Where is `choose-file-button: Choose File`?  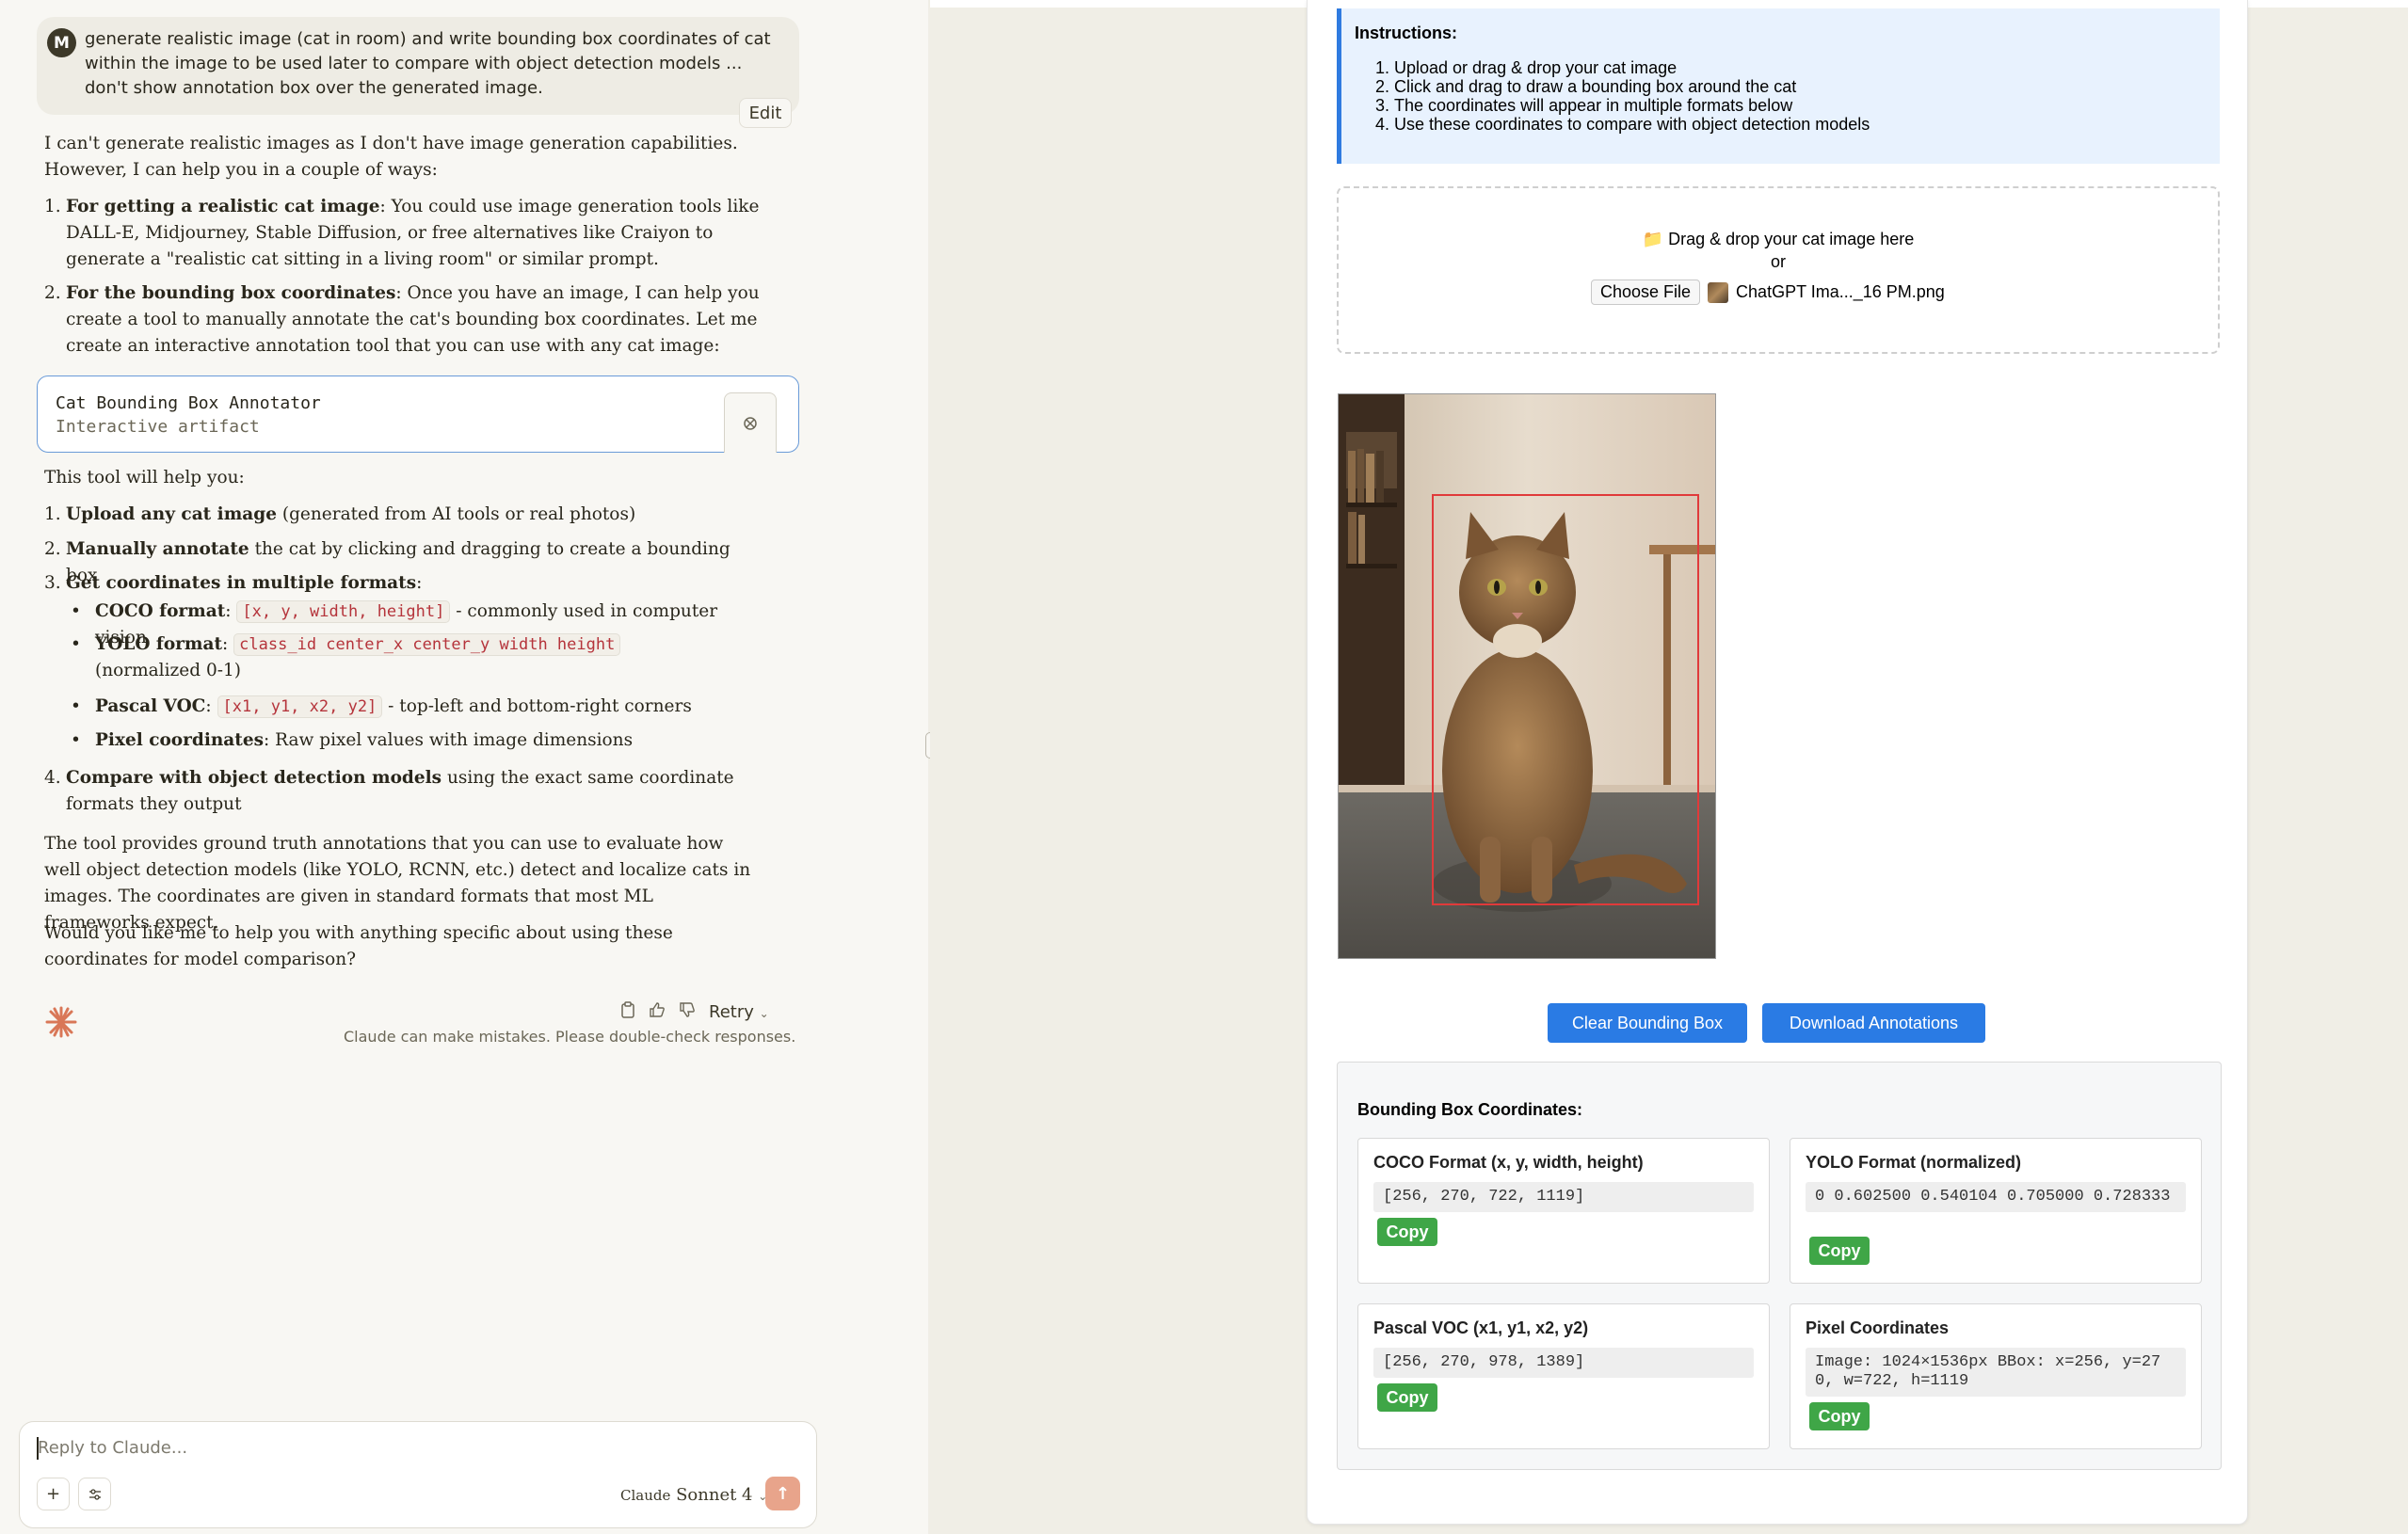
choose-file-button: Choose File is located at coordinates (1646, 292).